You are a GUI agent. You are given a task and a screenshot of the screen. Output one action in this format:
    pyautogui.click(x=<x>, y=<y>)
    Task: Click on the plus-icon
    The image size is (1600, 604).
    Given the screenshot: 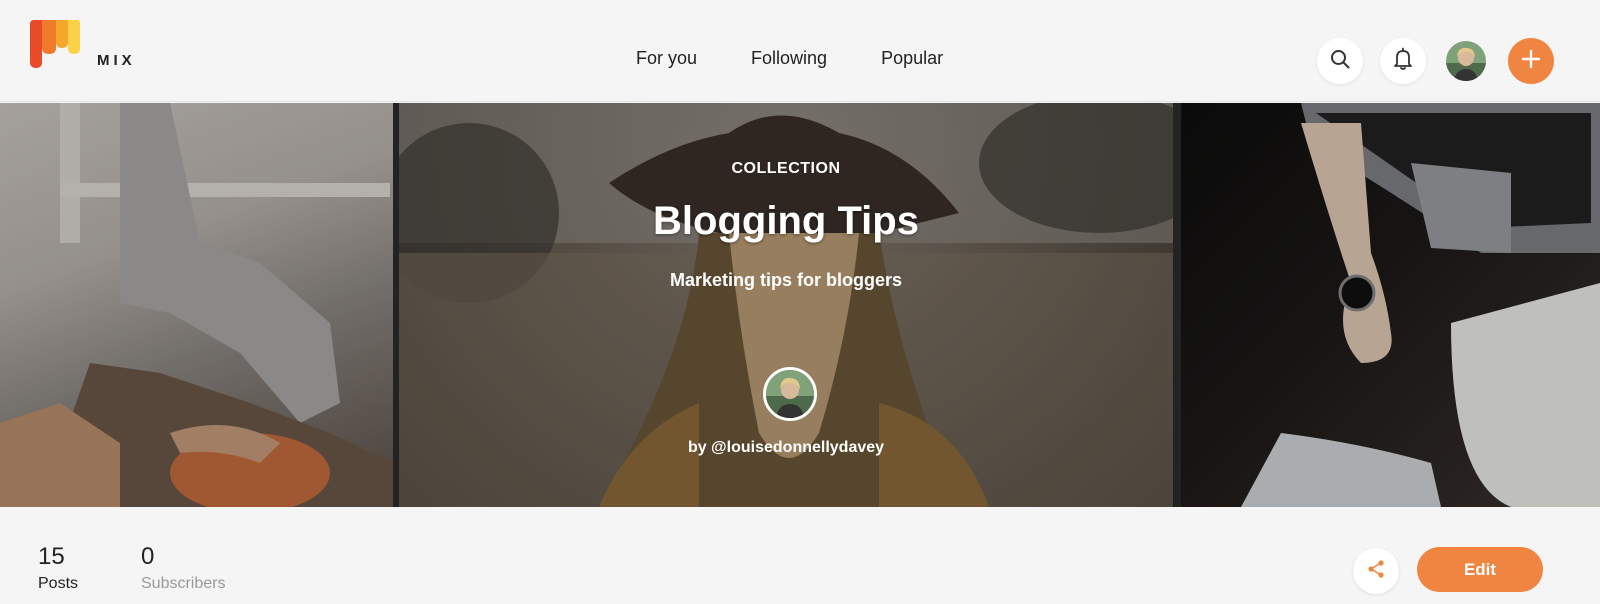 What is the action you would take?
    pyautogui.click(x=1531, y=61)
    